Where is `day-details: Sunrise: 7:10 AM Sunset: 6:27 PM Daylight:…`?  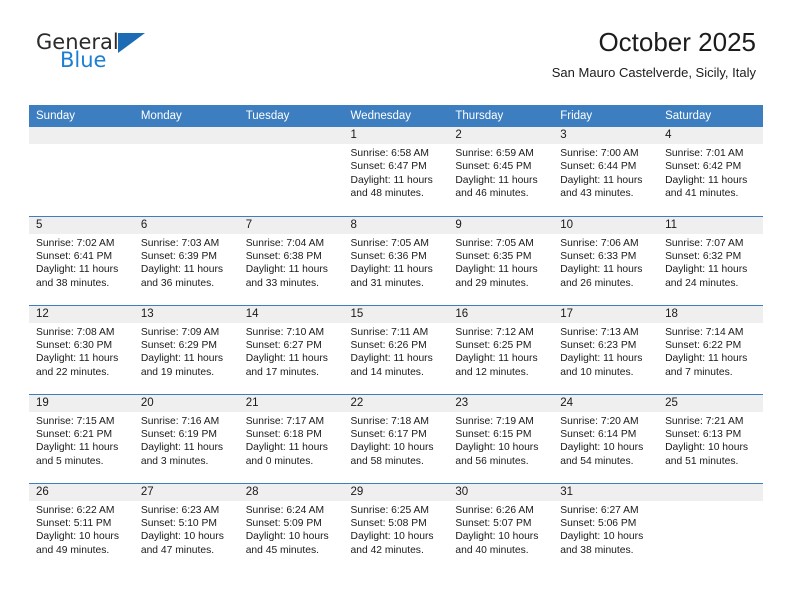
day-details: Sunrise: 7:10 AM Sunset: 6:27 PM Daylight:… is located at coordinates (291, 351).